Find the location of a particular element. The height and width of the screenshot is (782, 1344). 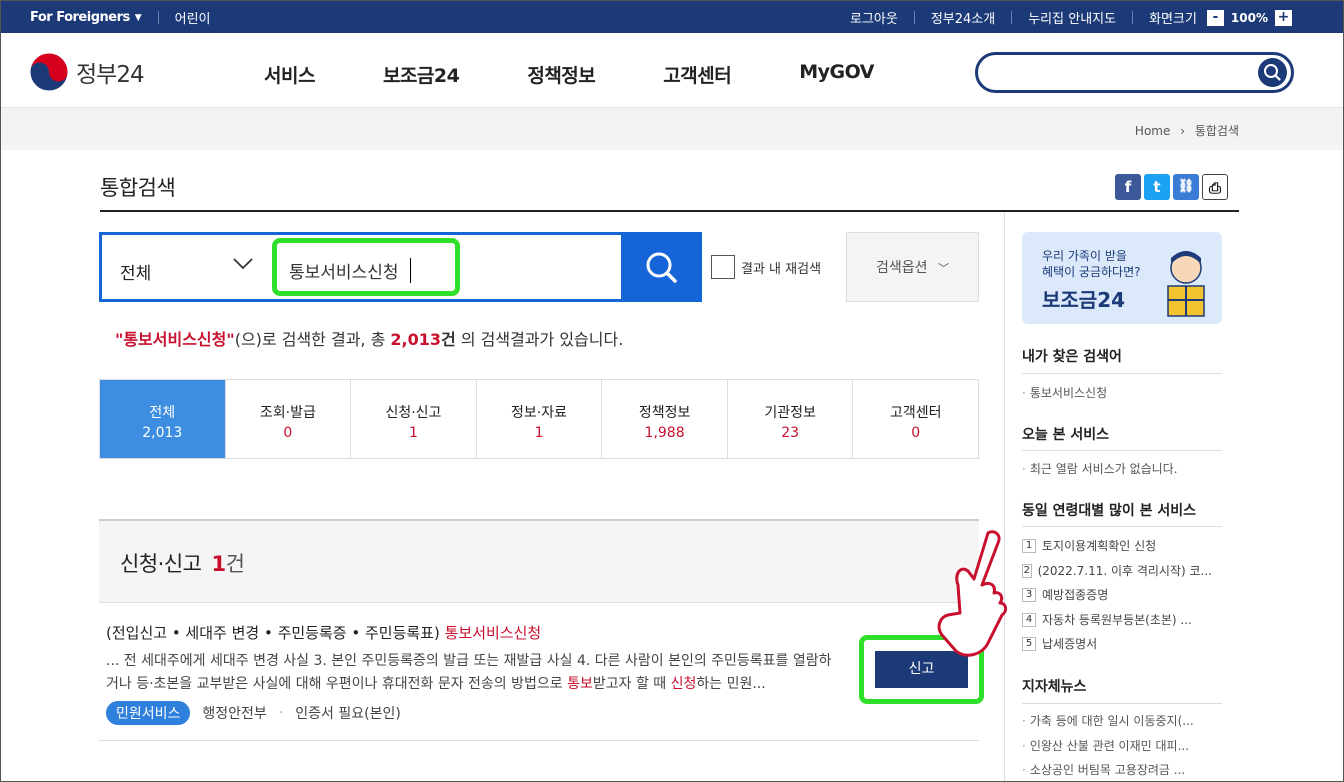

search-keyword-input: 통보서비스신청 is located at coordinates (366, 267).